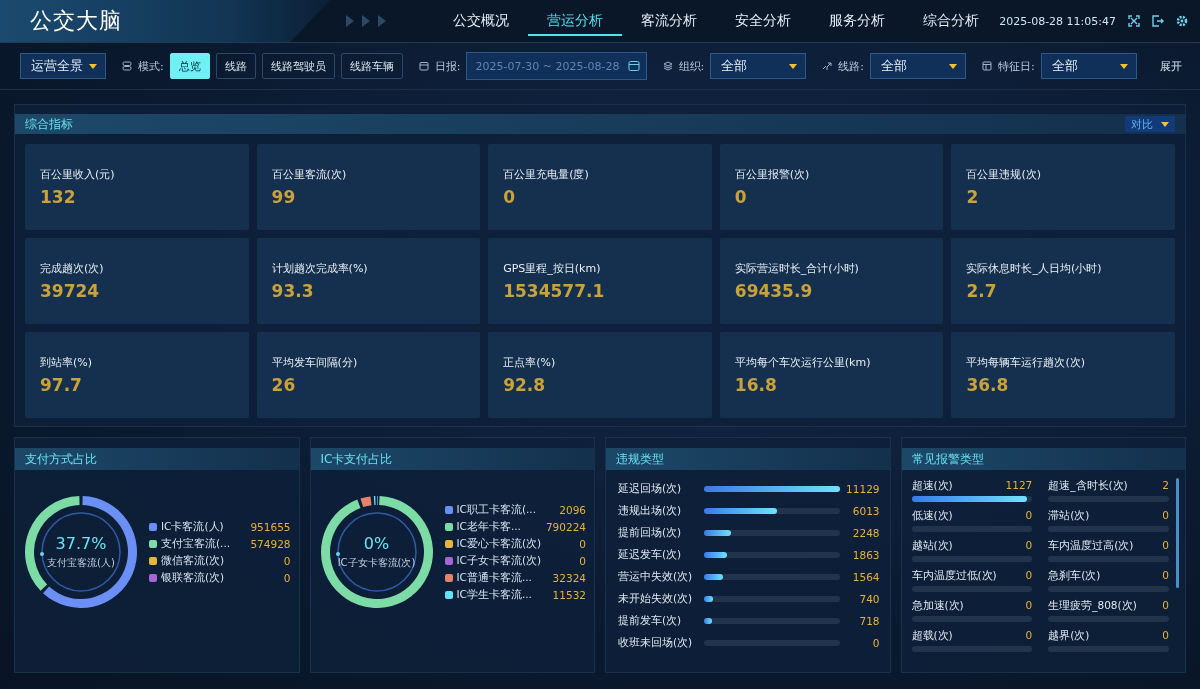  Describe the element at coordinates (61, 385) in the screenshot. I see `metric-value: 97.7` at that location.